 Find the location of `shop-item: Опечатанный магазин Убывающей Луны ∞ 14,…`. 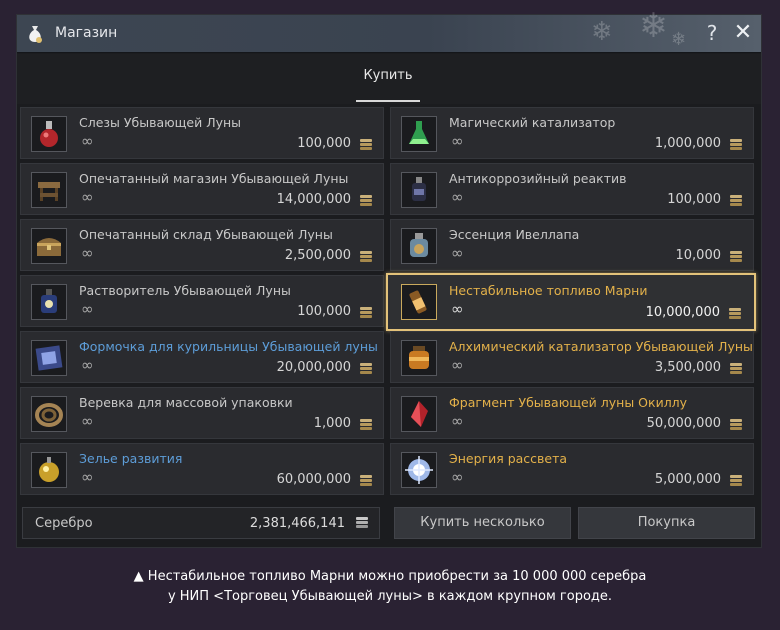

shop-item: Опечатанный магазин Убывающей Луны ∞ 14,… is located at coordinates (202, 189).